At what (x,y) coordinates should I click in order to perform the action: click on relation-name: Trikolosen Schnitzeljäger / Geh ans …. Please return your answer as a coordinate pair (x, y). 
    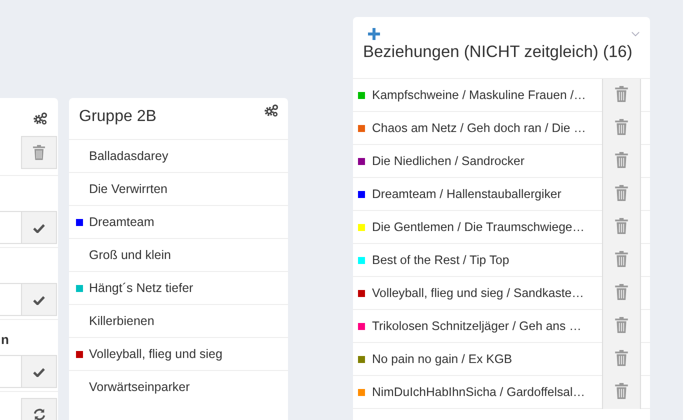
    Looking at the image, I should click on (477, 326).